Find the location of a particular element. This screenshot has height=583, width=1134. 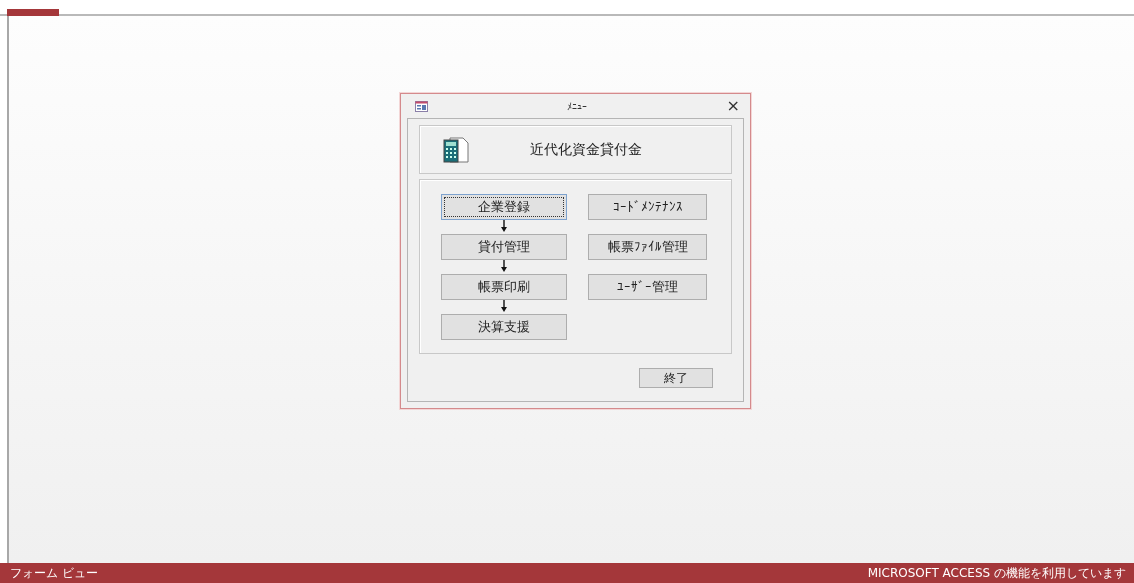

calculator-document-icon is located at coordinates (456, 149).